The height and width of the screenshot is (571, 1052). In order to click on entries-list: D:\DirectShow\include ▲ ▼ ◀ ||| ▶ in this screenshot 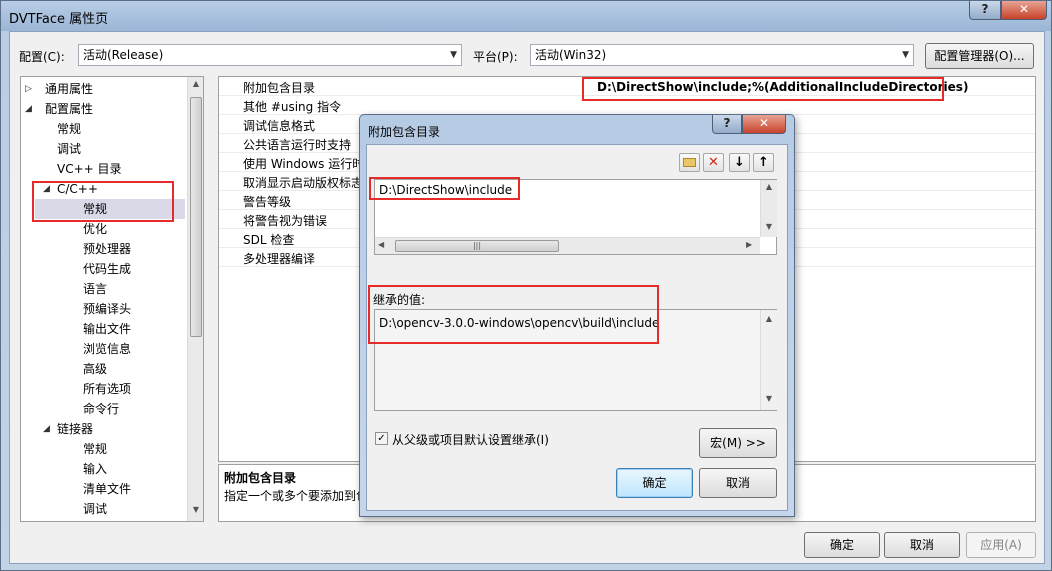, I will do `click(575, 217)`.